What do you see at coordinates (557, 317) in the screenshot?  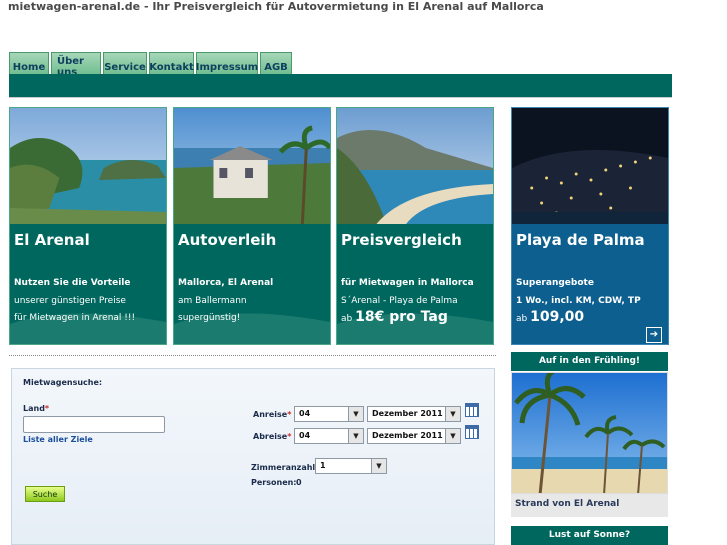 I see `price-value: 109,00` at bounding box center [557, 317].